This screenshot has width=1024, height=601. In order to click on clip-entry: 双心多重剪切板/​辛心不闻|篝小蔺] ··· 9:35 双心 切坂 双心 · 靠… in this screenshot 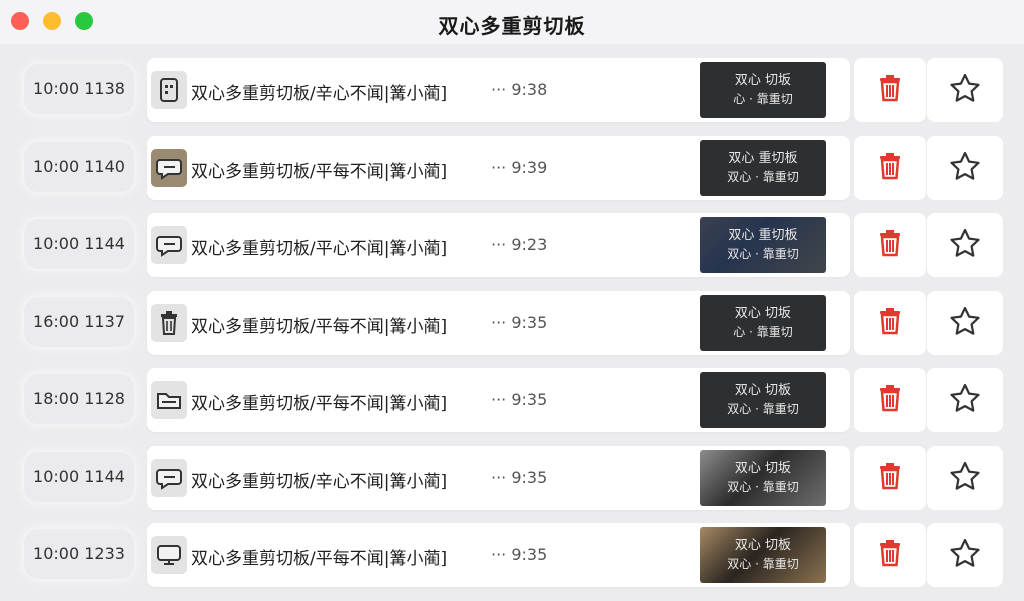, I will do `click(498, 477)`.